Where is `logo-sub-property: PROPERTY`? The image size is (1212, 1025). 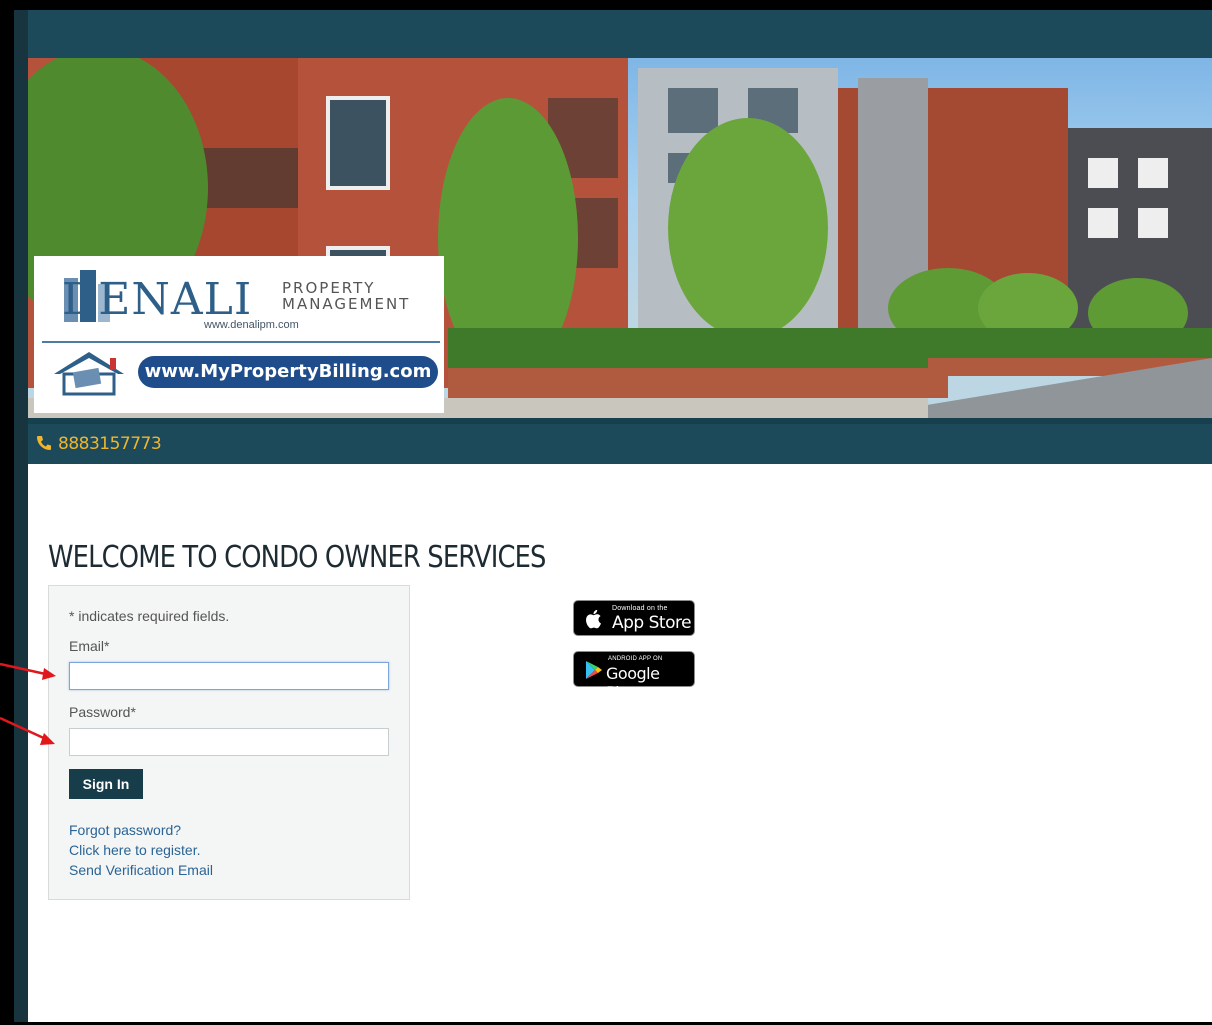
logo-sub-property: PROPERTY is located at coordinates (329, 288).